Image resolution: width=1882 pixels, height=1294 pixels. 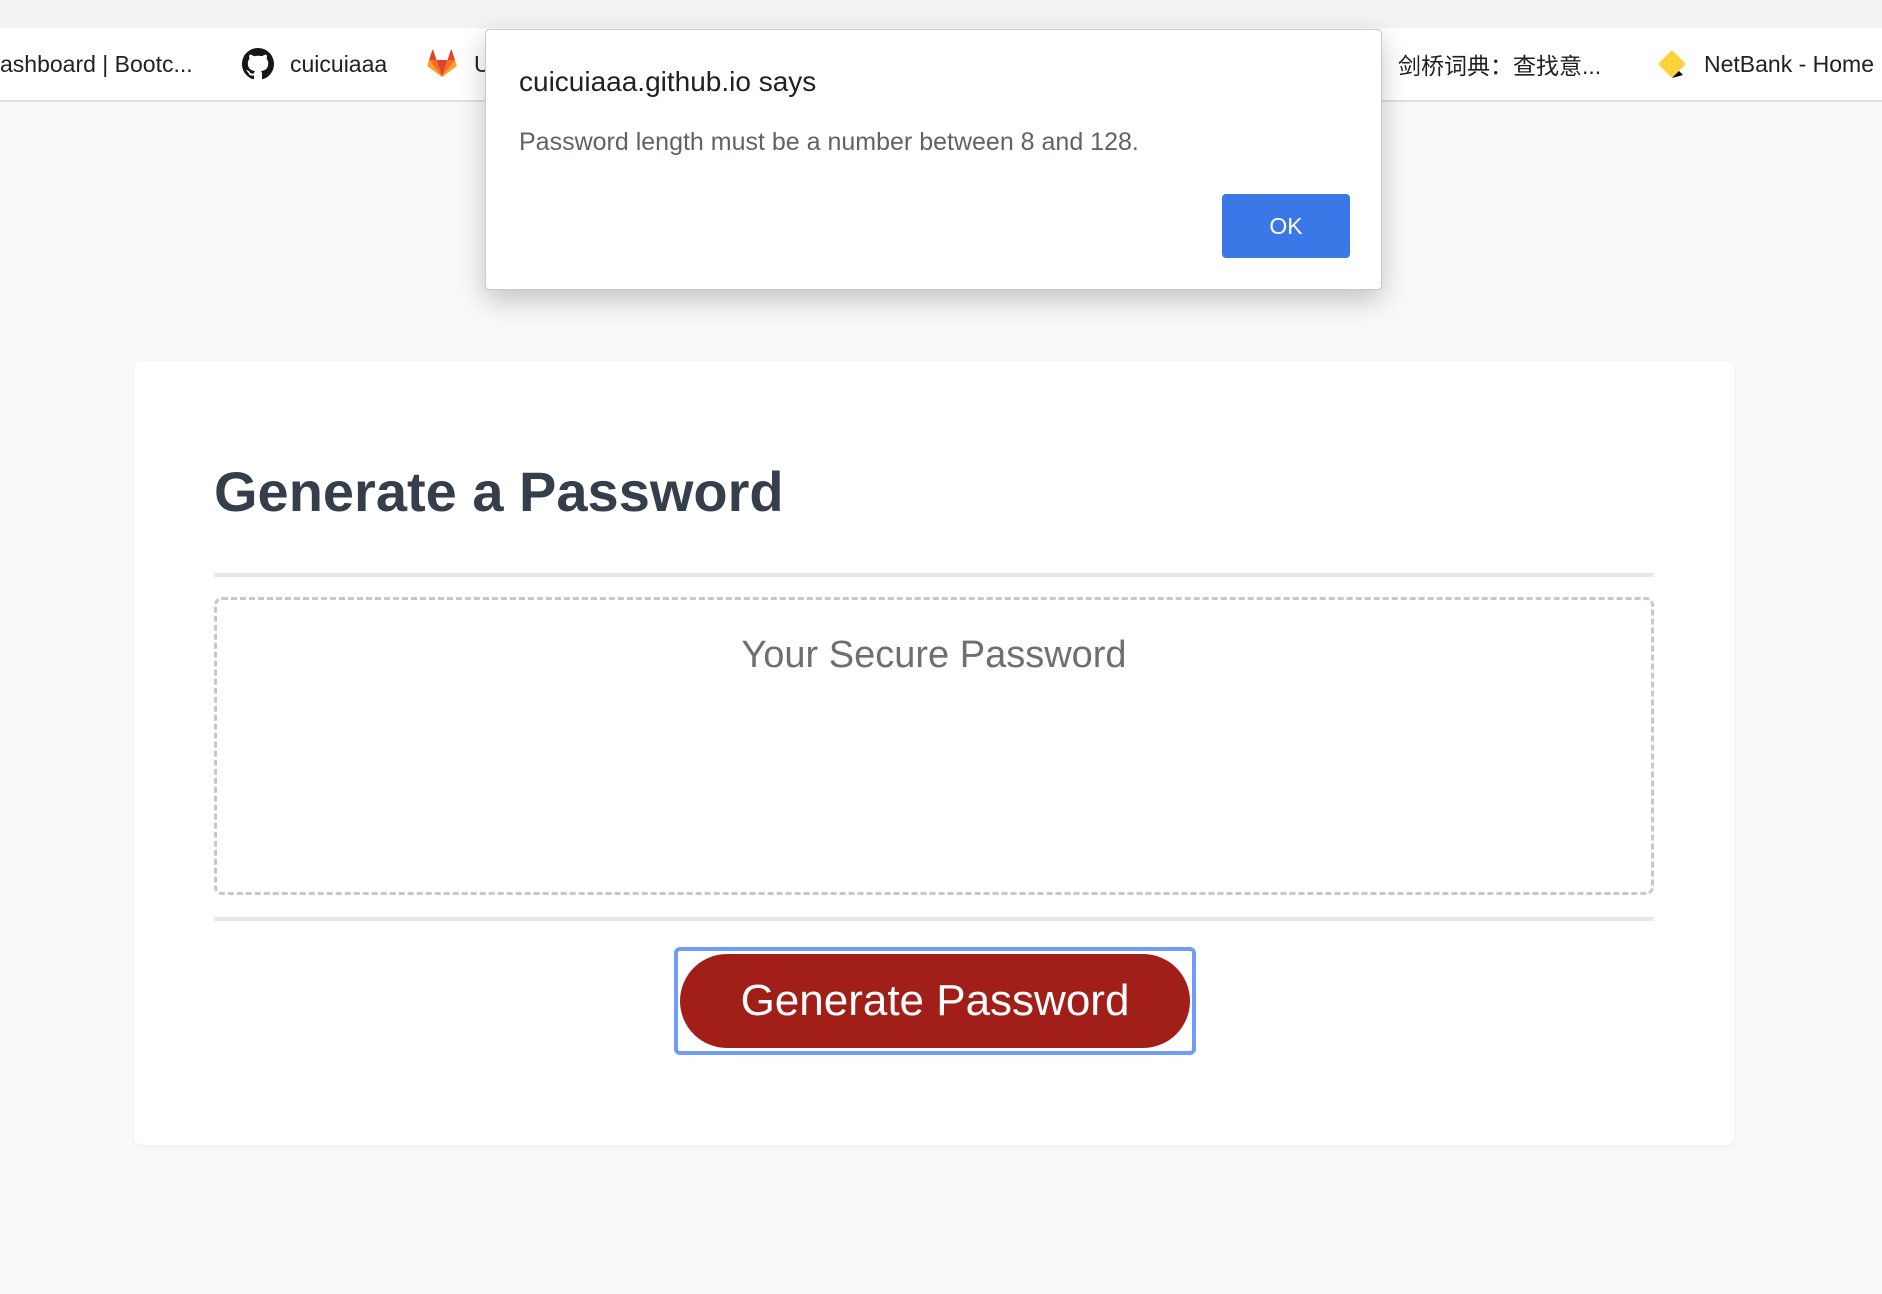 What do you see at coordinates (668, 81) in the screenshot?
I see `alert-title: cuicuiaaa.github.io says` at bounding box center [668, 81].